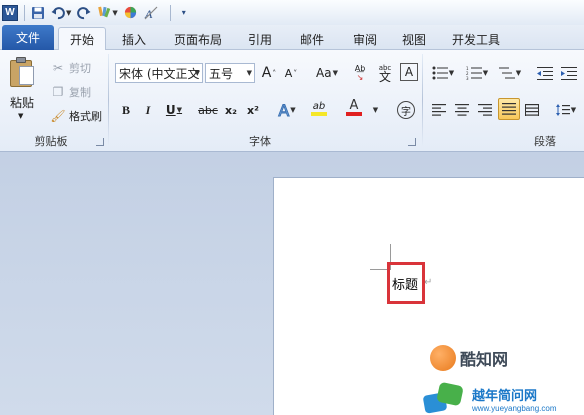 The width and height of the screenshot is (584, 415). I want to click on highlight-button: ab, so click(319, 108).